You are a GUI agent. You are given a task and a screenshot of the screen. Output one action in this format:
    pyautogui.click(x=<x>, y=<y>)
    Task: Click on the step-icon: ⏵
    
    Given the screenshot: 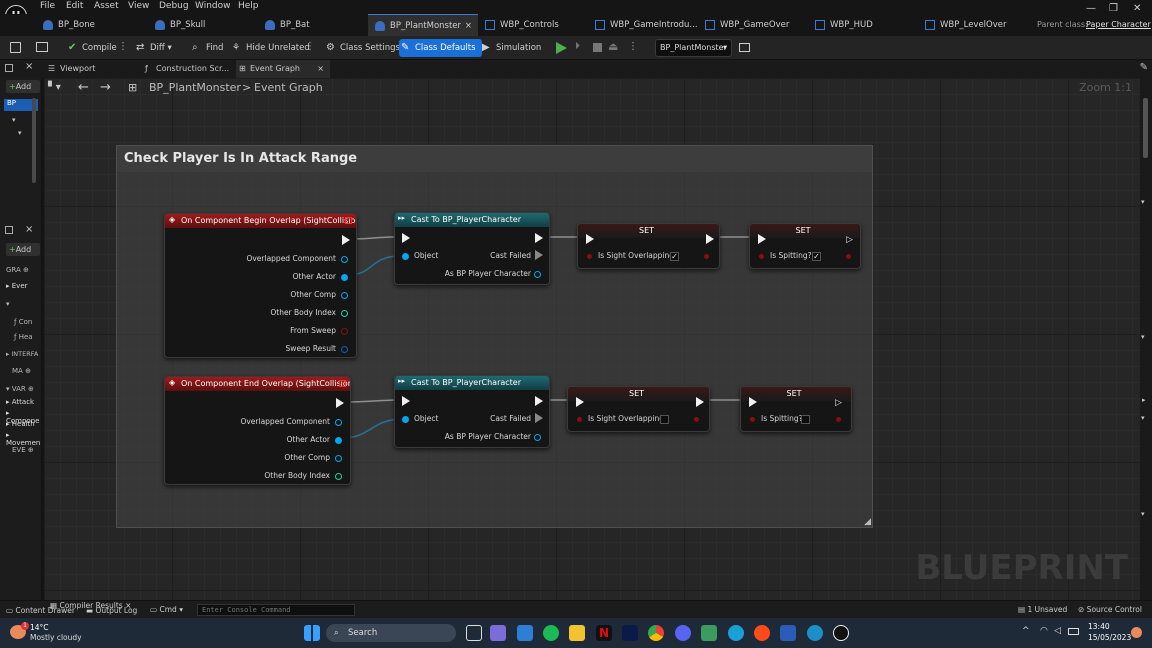 What is the action you would take?
    pyautogui.click(x=577, y=46)
    